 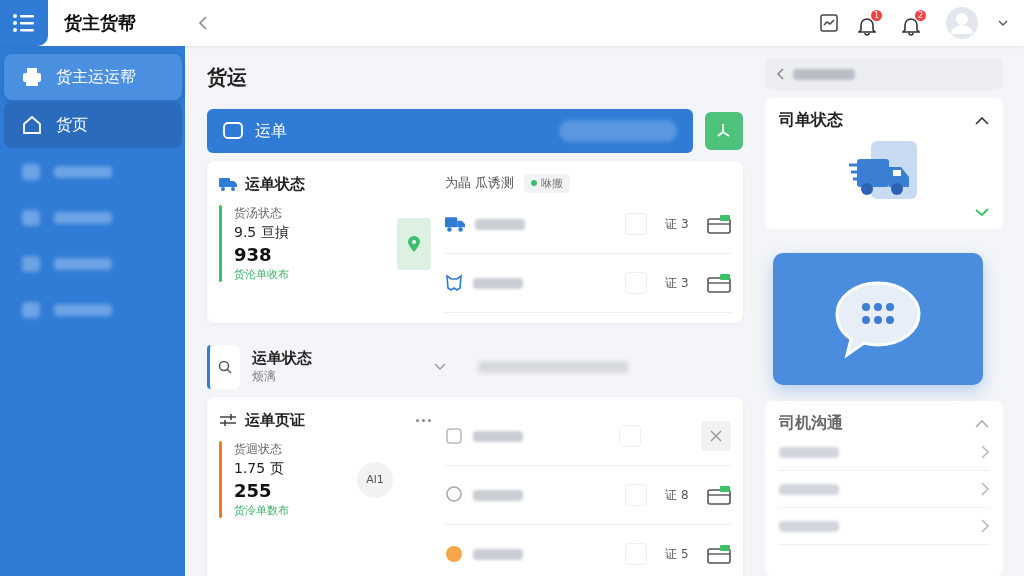 What do you see at coordinates (811, 120) in the screenshot?
I see `card-title: 司单状态` at bounding box center [811, 120].